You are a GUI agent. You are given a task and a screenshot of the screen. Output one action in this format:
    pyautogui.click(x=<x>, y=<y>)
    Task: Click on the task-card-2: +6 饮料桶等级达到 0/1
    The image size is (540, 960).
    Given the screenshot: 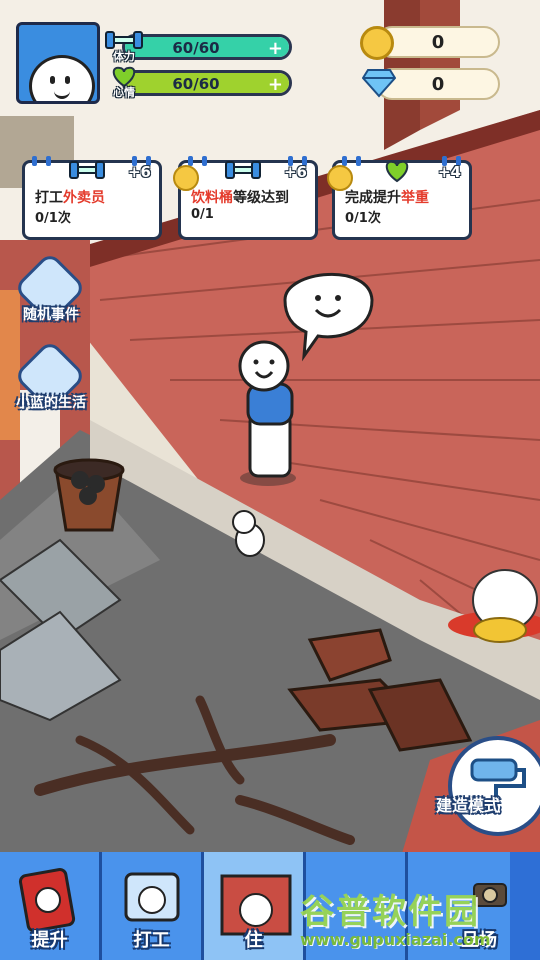 What is the action you would take?
    pyautogui.click(x=245, y=198)
    